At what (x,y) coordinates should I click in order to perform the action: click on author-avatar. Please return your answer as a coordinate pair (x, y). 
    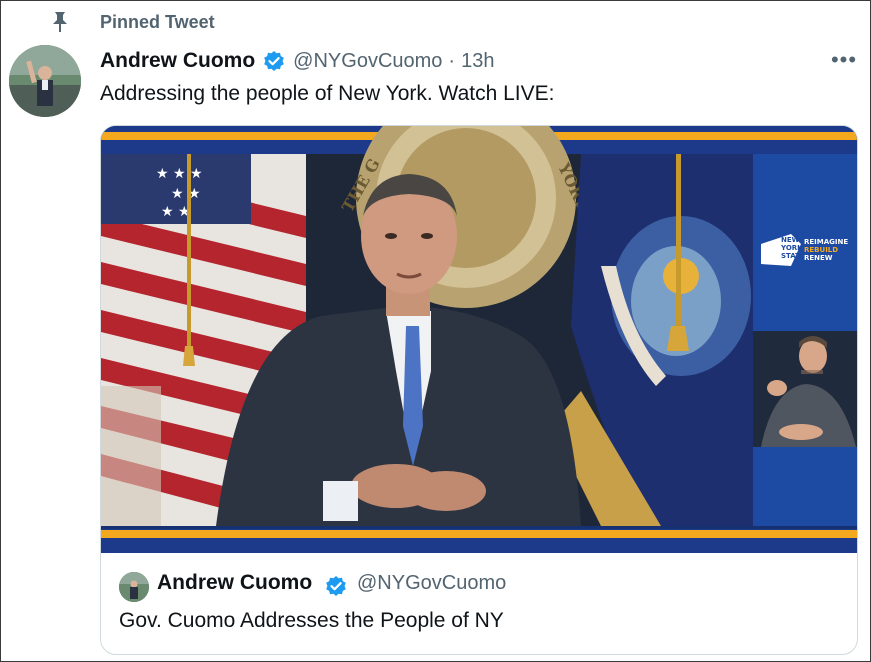
    Looking at the image, I should click on (45, 81).